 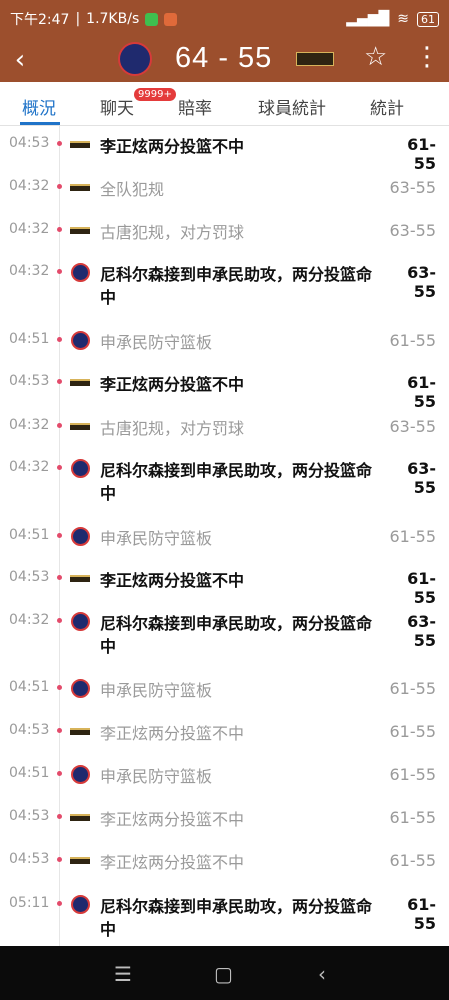 What do you see at coordinates (123, 974) in the screenshot?
I see `recent-apps-icon: ☰` at bounding box center [123, 974].